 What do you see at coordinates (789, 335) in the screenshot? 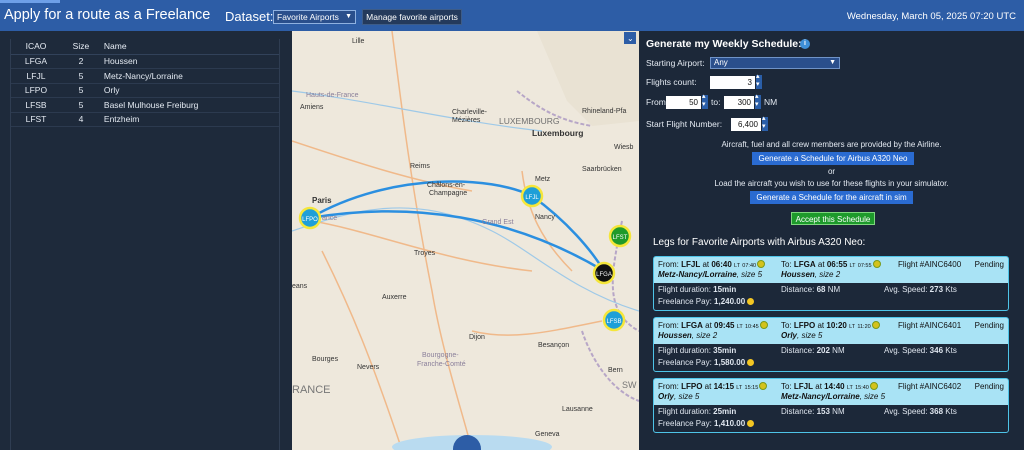
I see `to-airport-name: Orly` at bounding box center [789, 335].